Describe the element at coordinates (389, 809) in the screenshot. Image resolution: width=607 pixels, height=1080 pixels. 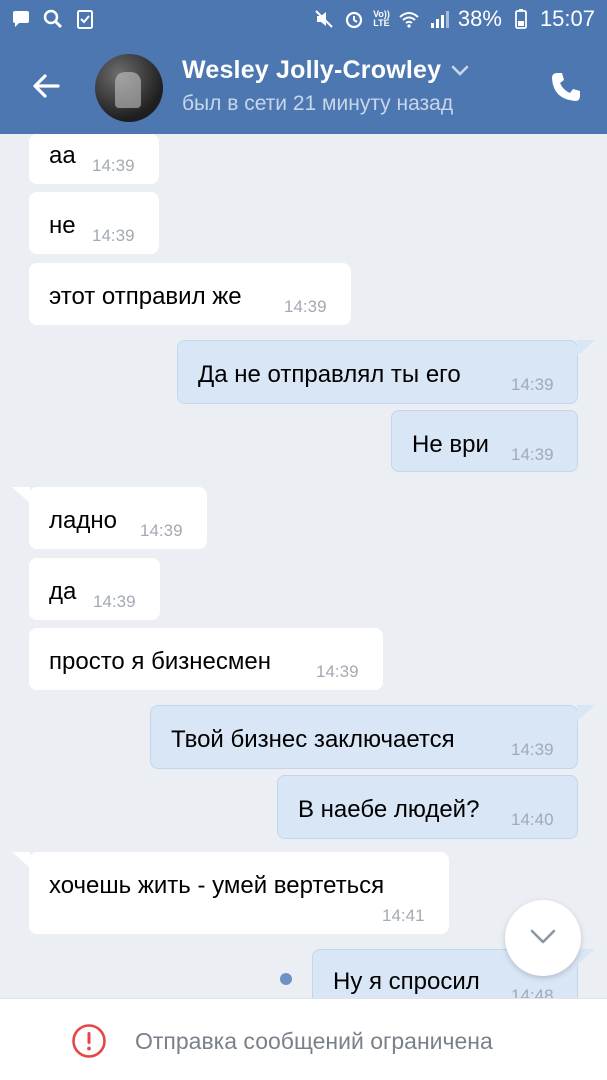
I see `message-text: В наебе людей?` at that location.